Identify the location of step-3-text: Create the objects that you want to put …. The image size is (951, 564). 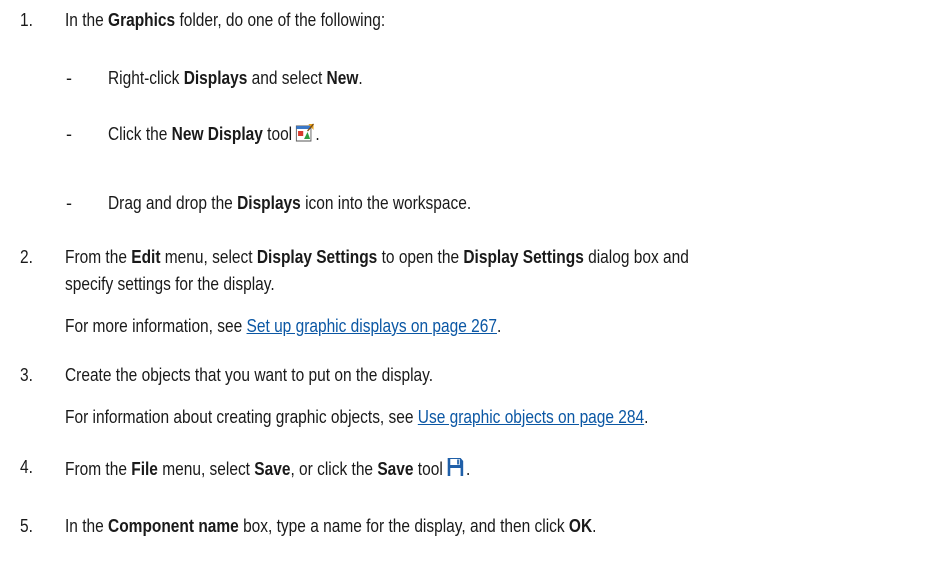
(249, 375).